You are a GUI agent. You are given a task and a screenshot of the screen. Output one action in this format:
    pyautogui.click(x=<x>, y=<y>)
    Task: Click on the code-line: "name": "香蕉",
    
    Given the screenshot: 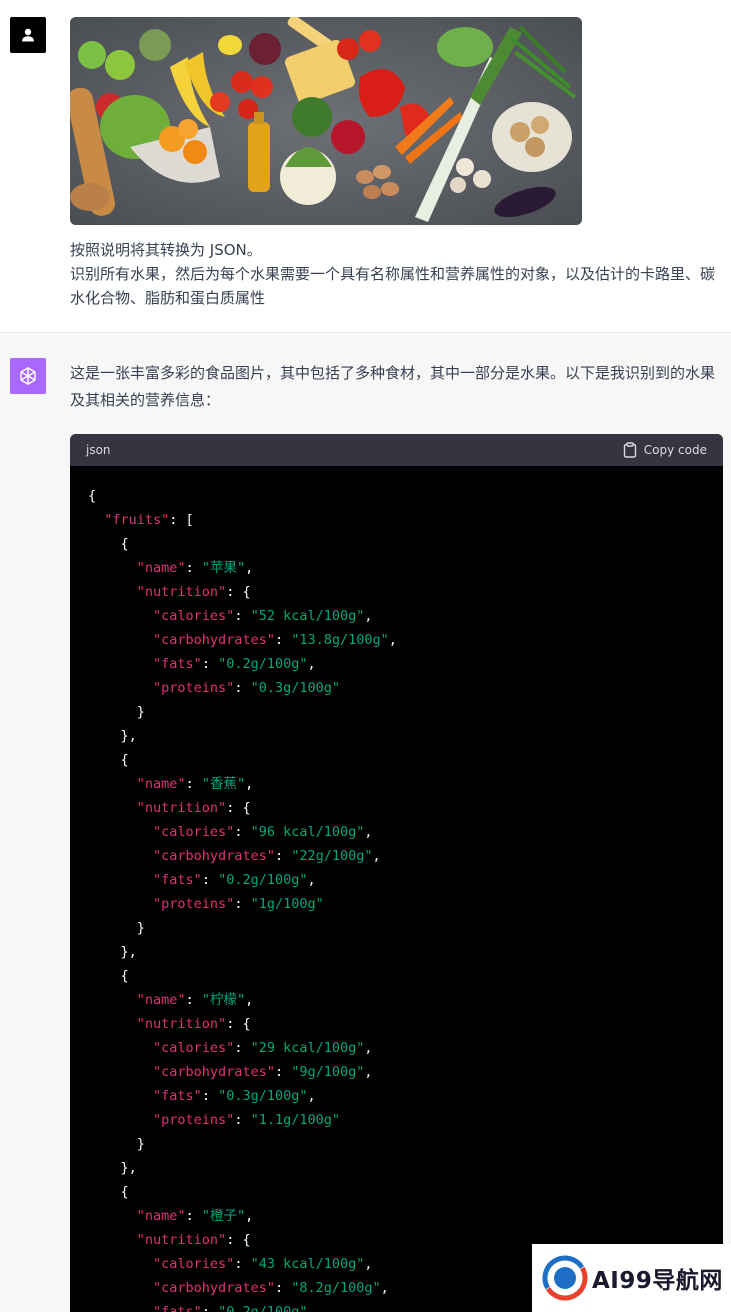 What is the action you would take?
    pyautogui.click(x=195, y=784)
    